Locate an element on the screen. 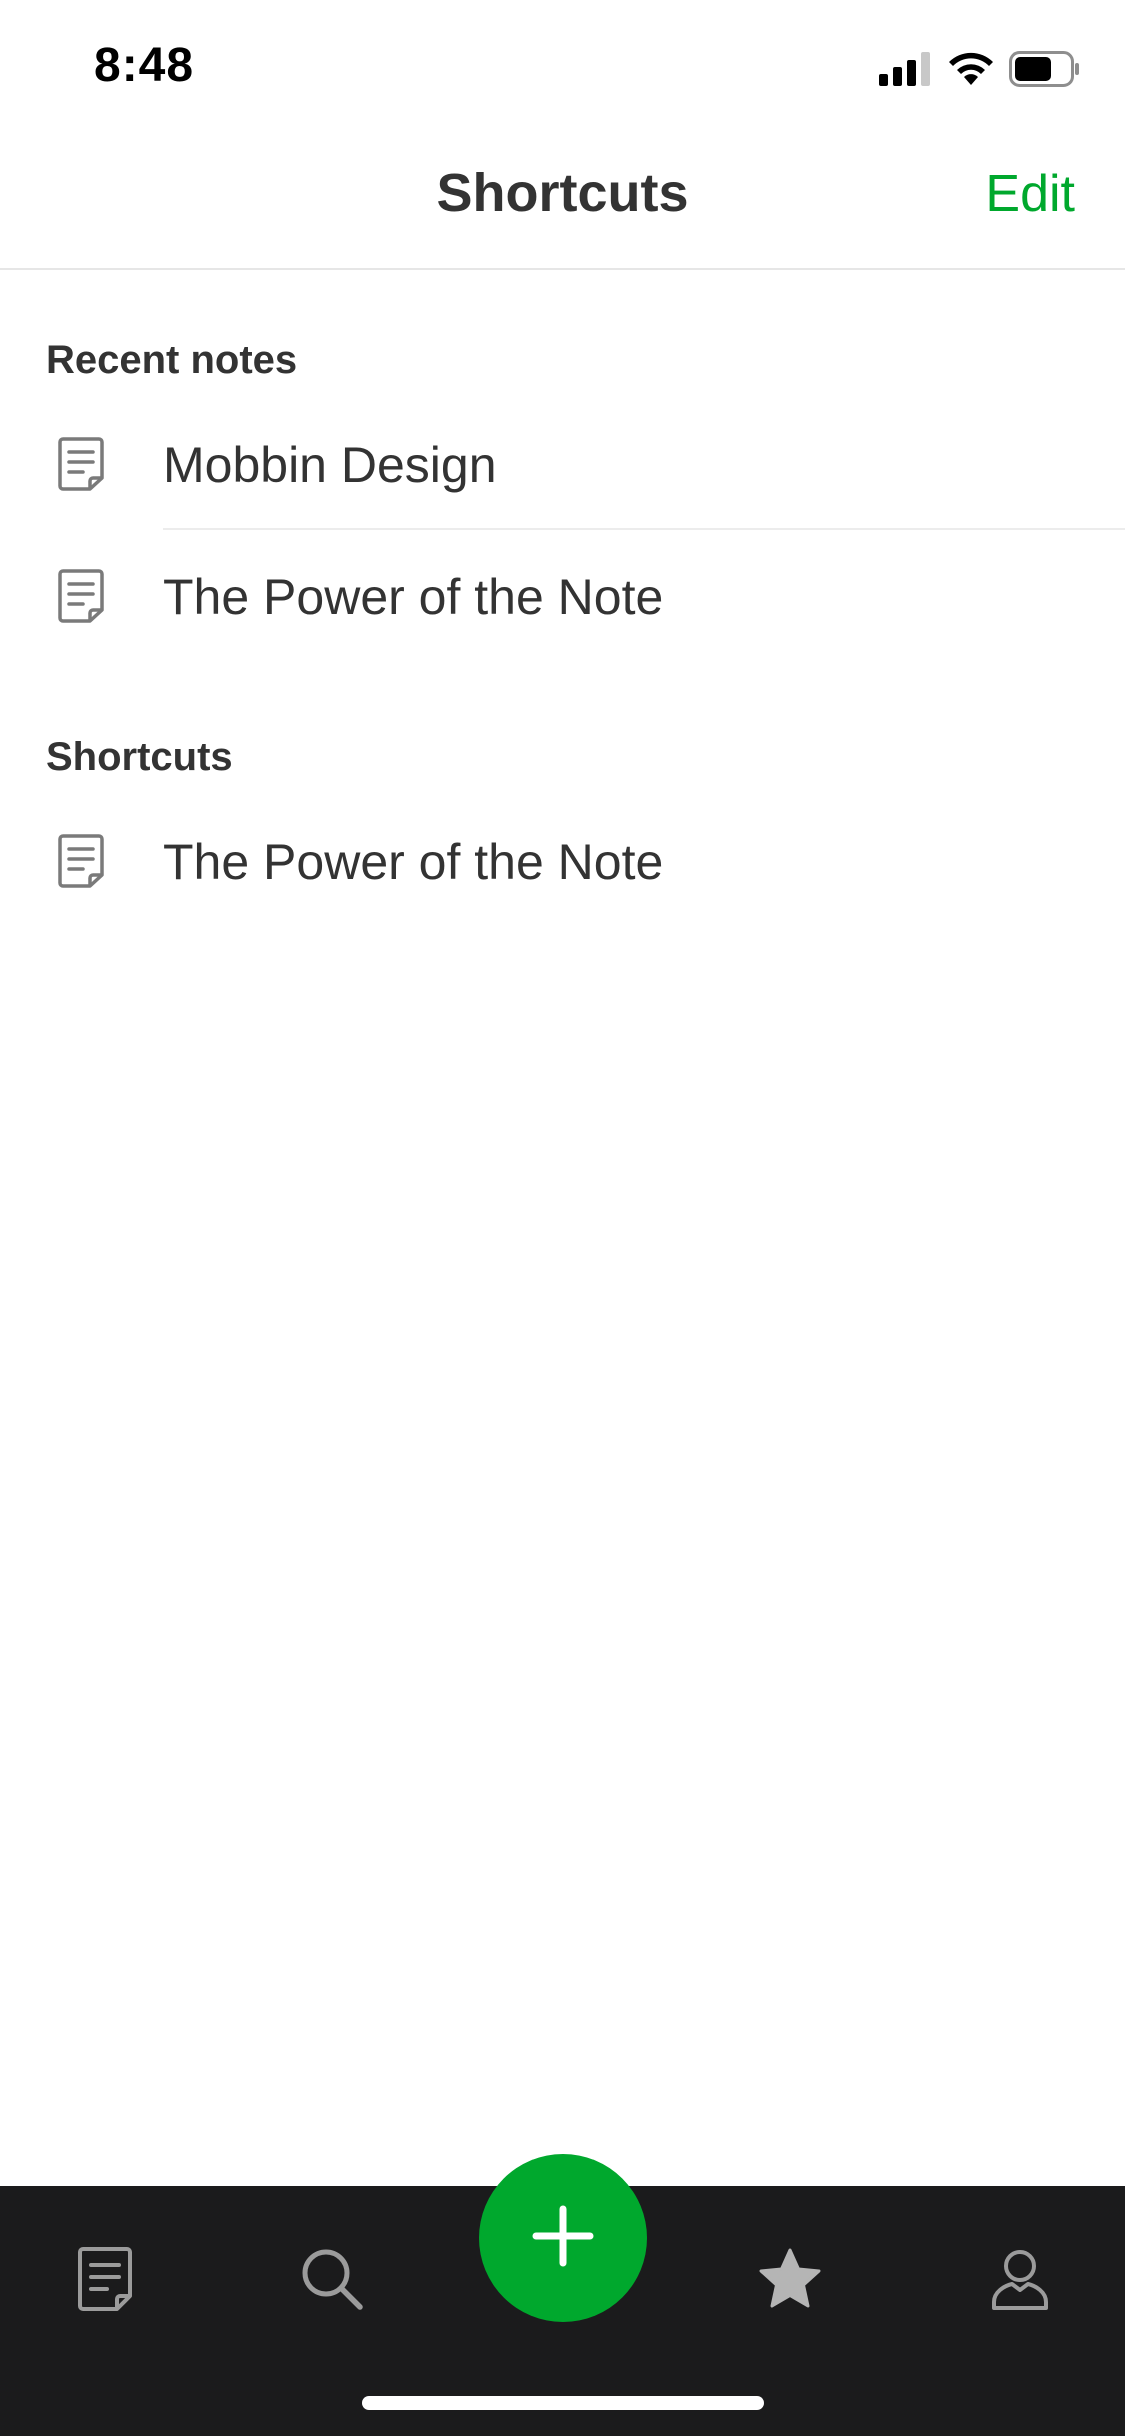  shortcuts-heading: Shortcuts is located at coordinates (139, 757).